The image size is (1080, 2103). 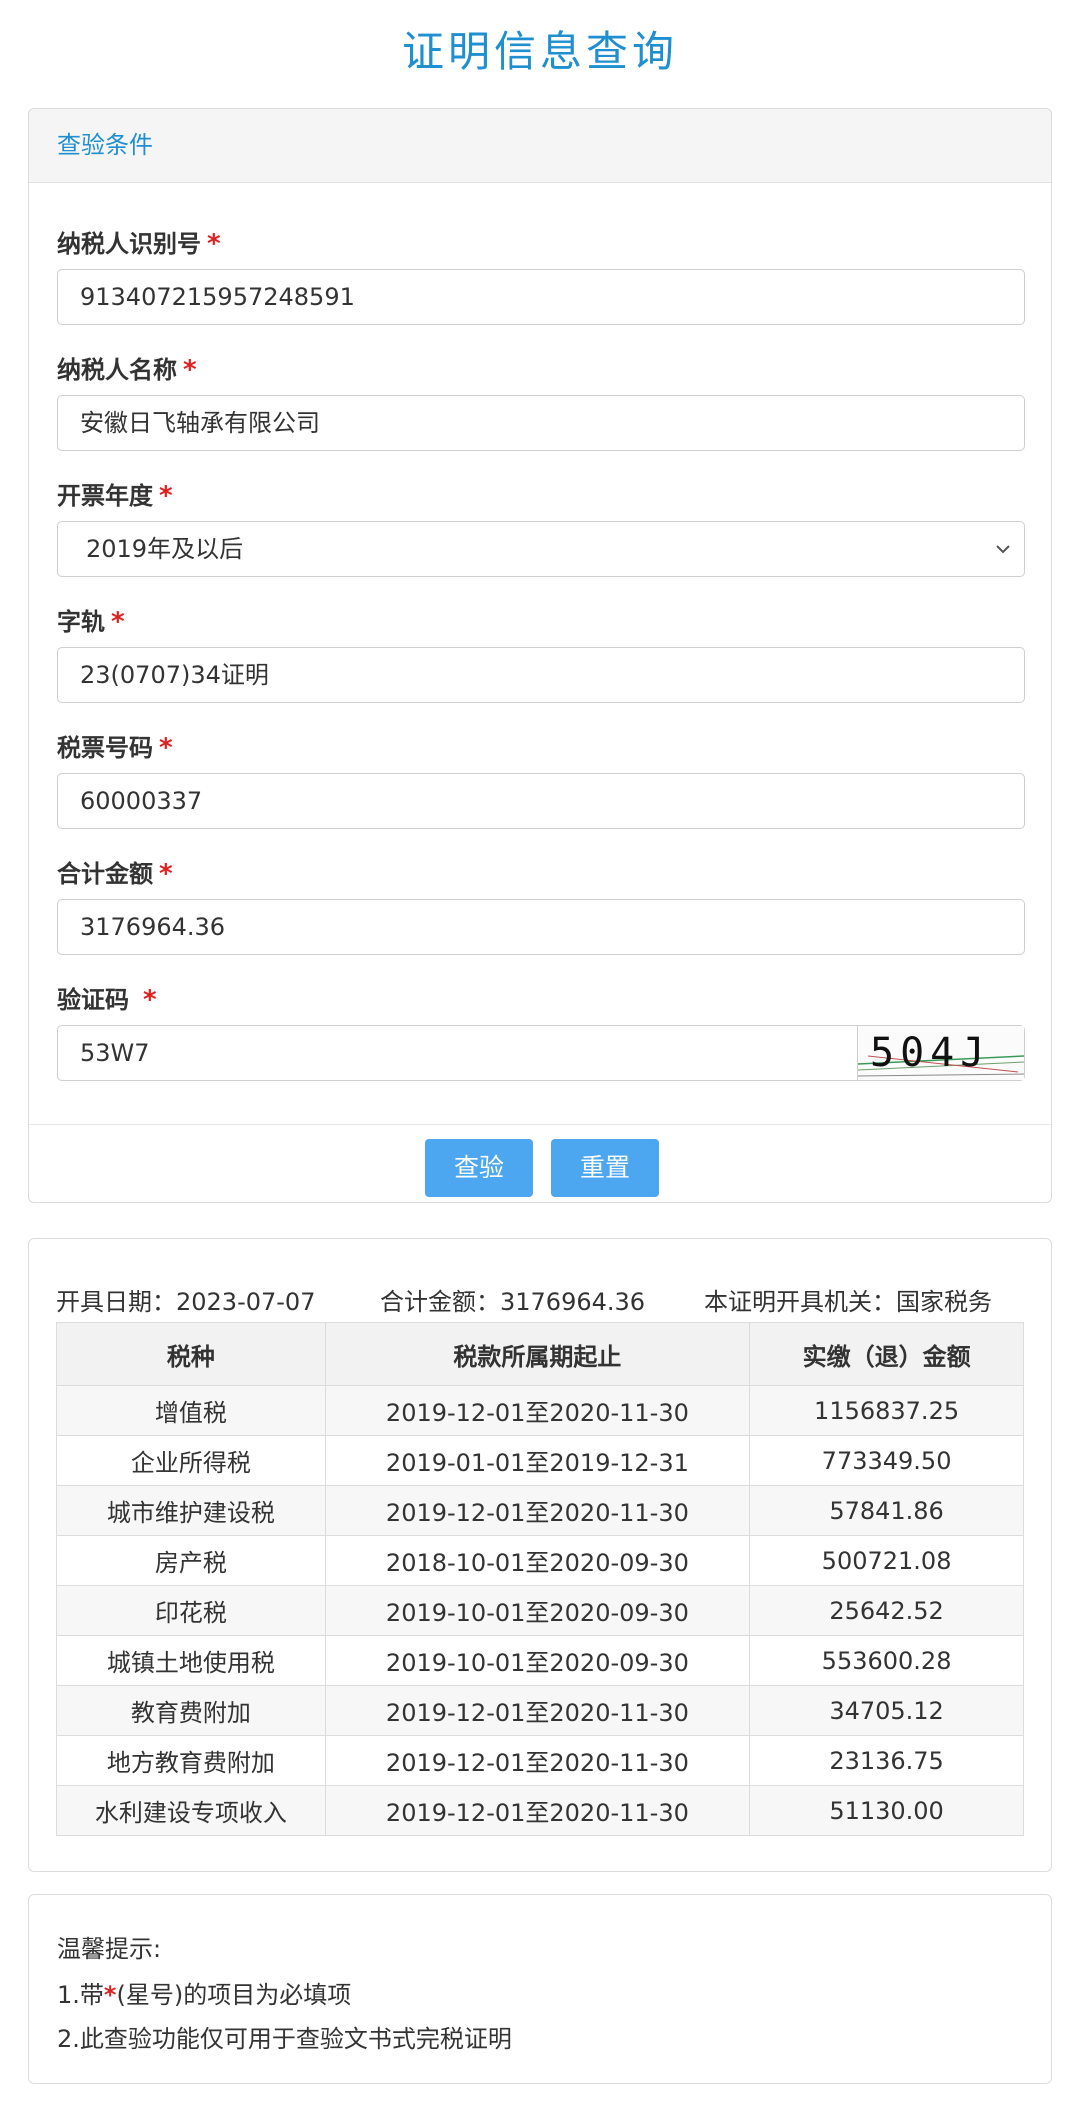 I want to click on tax-amount-cell: 25642.52, so click(x=886, y=1610).